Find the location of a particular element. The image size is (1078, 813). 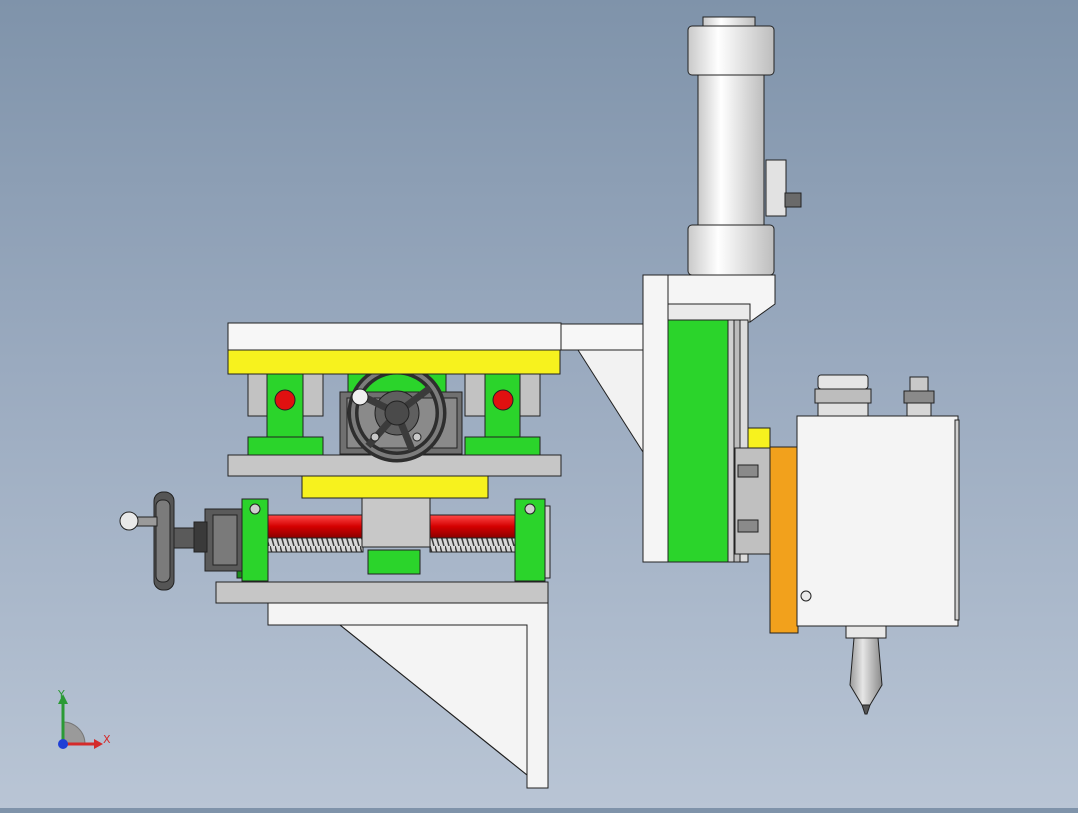

top-white-plate is located at coordinates (394, 336).